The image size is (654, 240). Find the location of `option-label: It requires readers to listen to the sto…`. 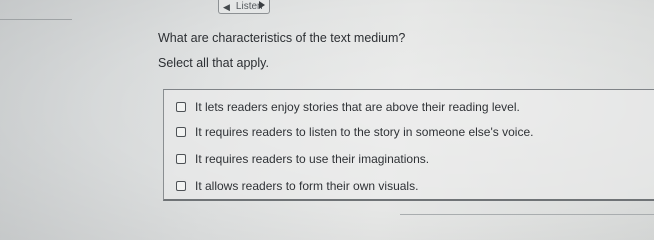

option-label: It requires readers to listen to the sto… is located at coordinates (364, 132).